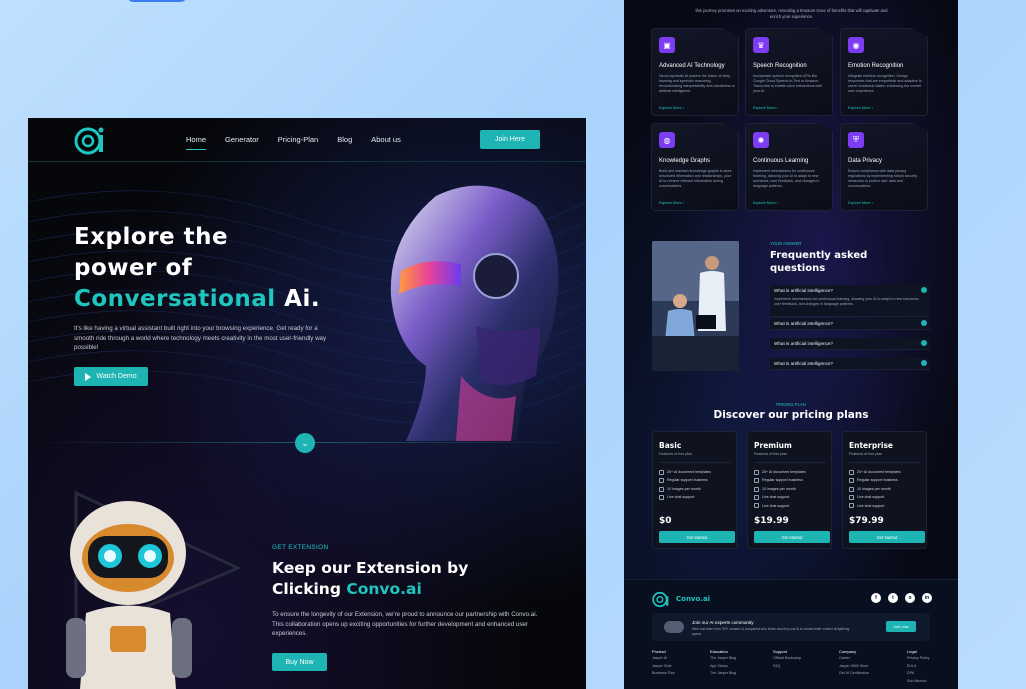 The image size is (1026, 689). I want to click on instagram-icon: o, so click(910, 598).